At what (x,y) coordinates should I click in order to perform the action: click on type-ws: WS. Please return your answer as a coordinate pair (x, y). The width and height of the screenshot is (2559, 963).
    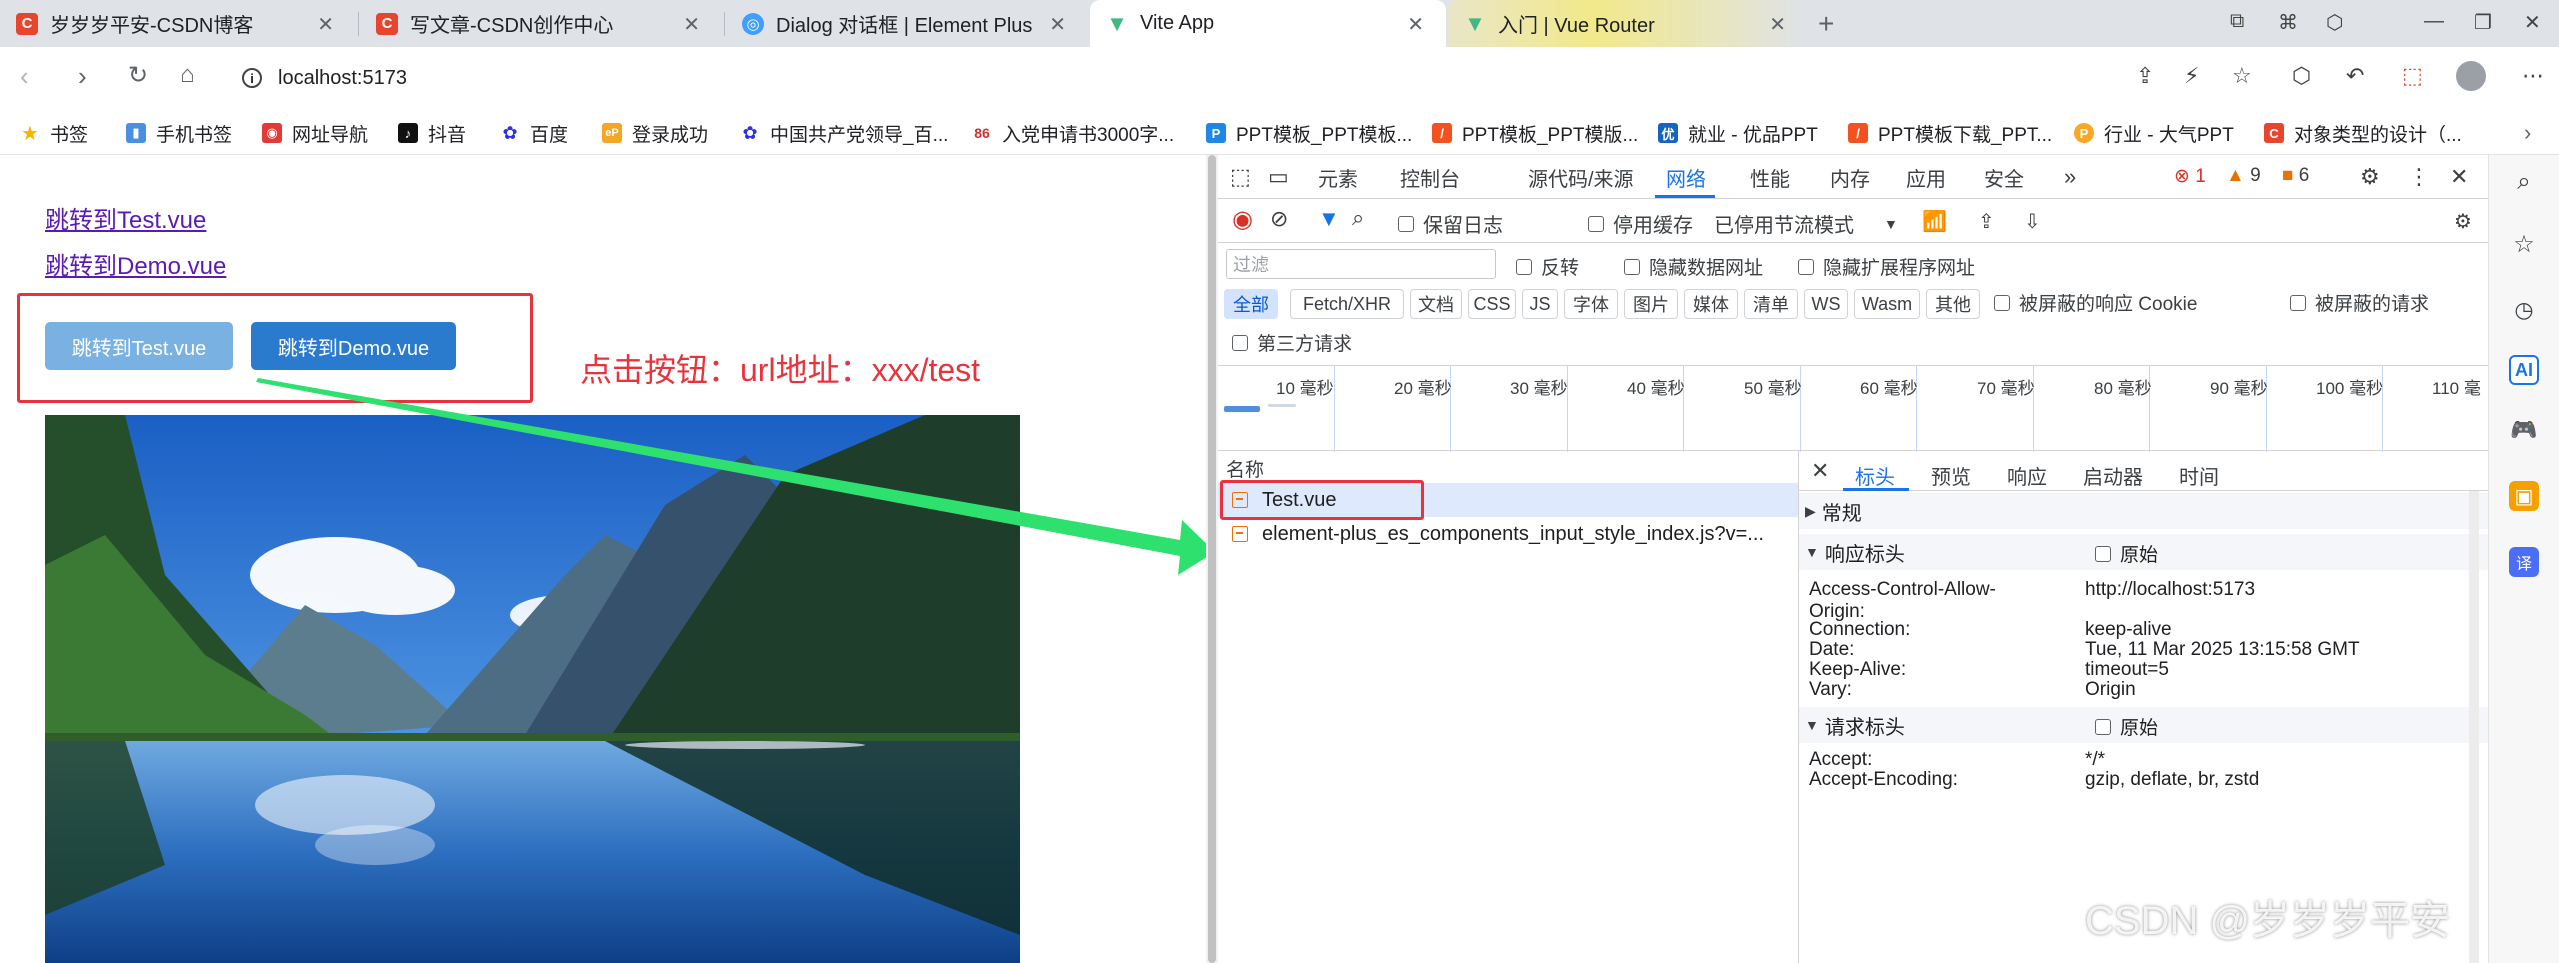
    Looking at the image, I should click on (1826, 304).